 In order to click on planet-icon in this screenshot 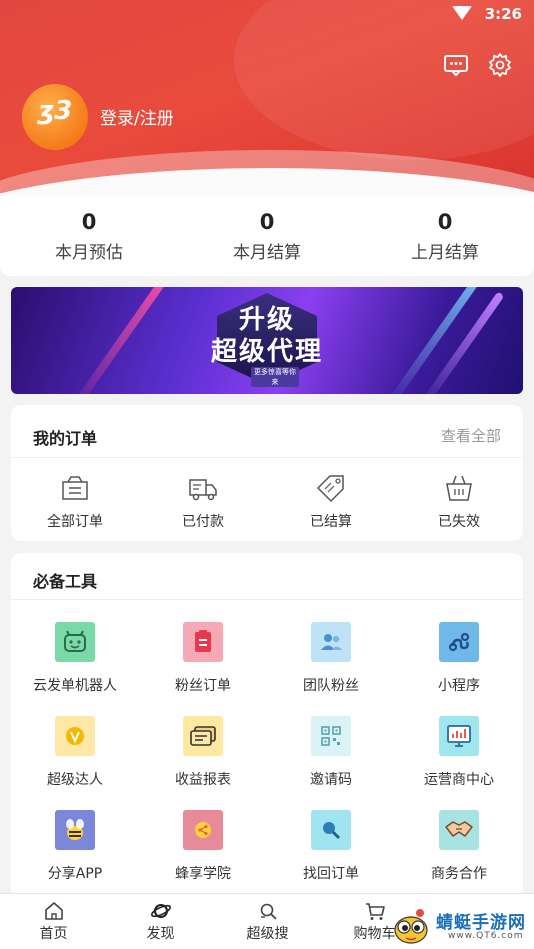, I will do `click(160, 911)`.